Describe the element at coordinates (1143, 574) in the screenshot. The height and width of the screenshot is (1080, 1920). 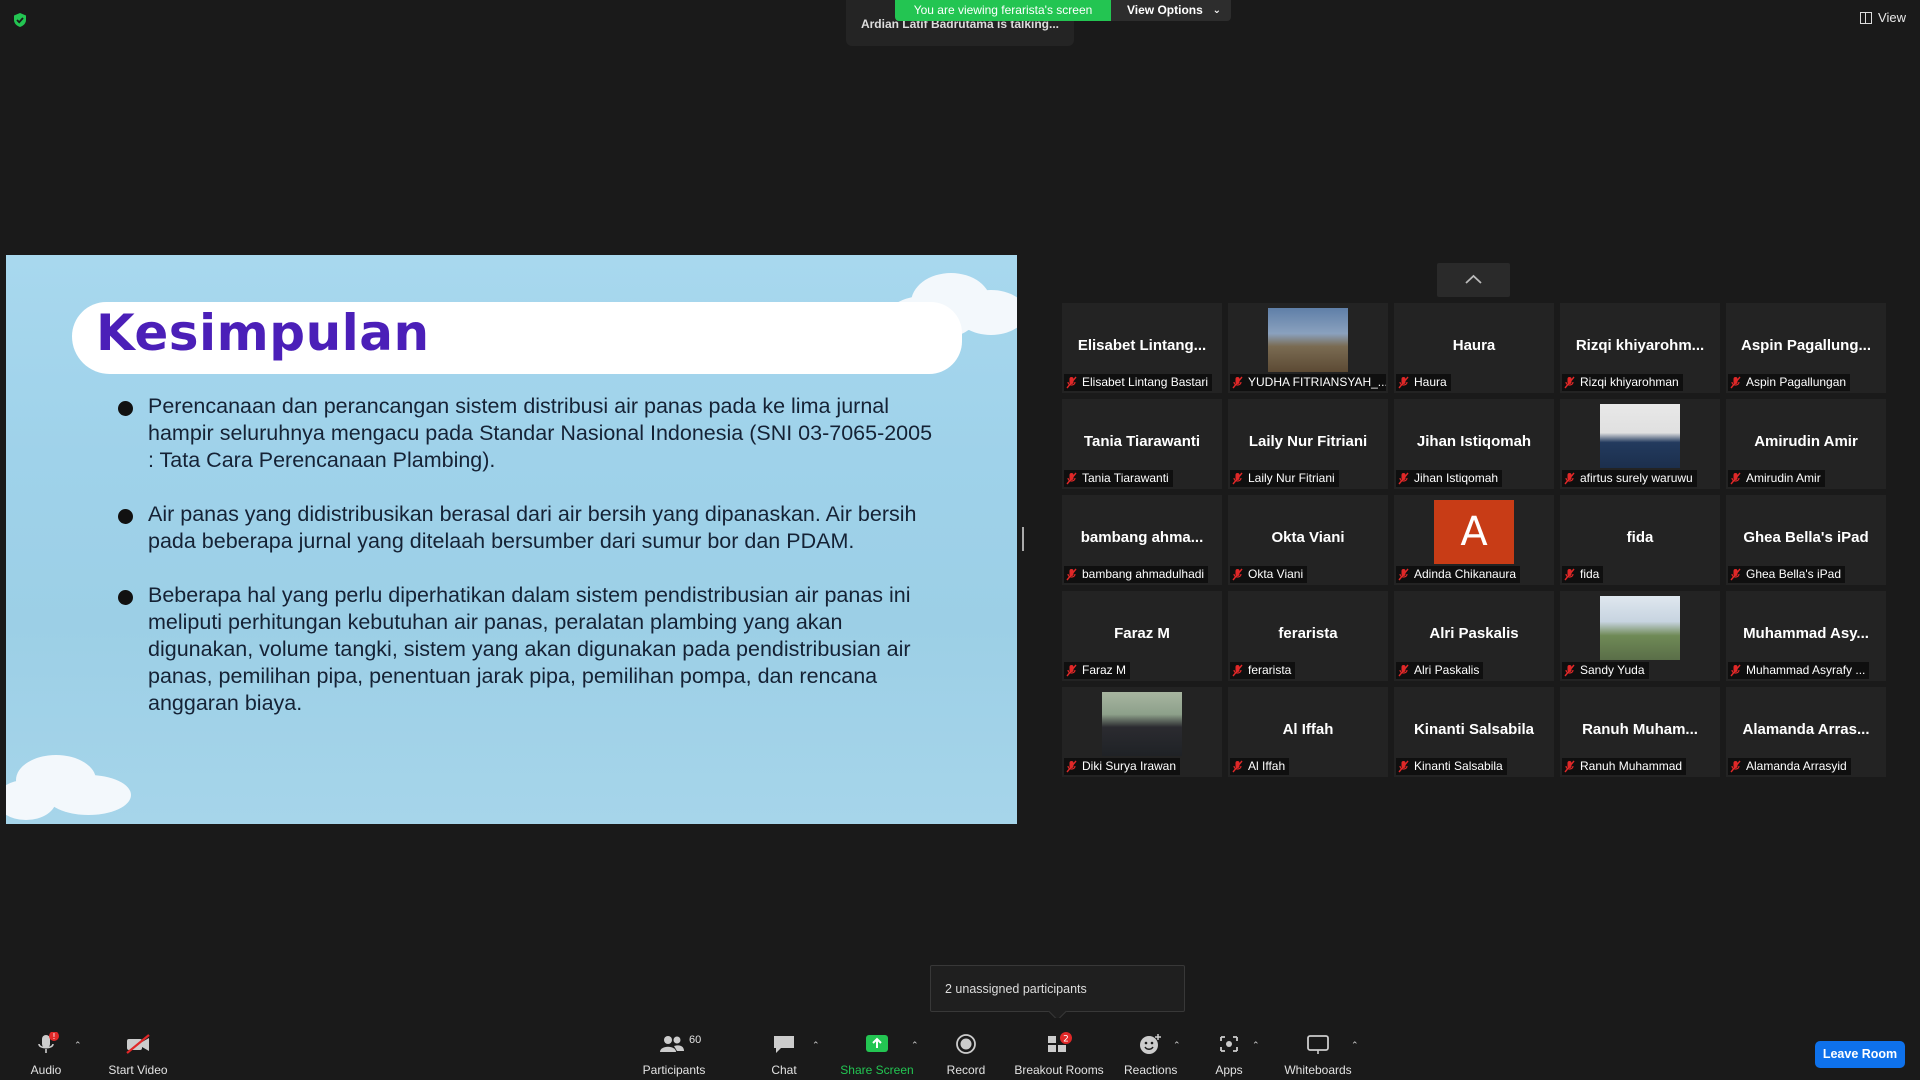
I see `participant-name-text: bambang ahmadulhadi` at that location.